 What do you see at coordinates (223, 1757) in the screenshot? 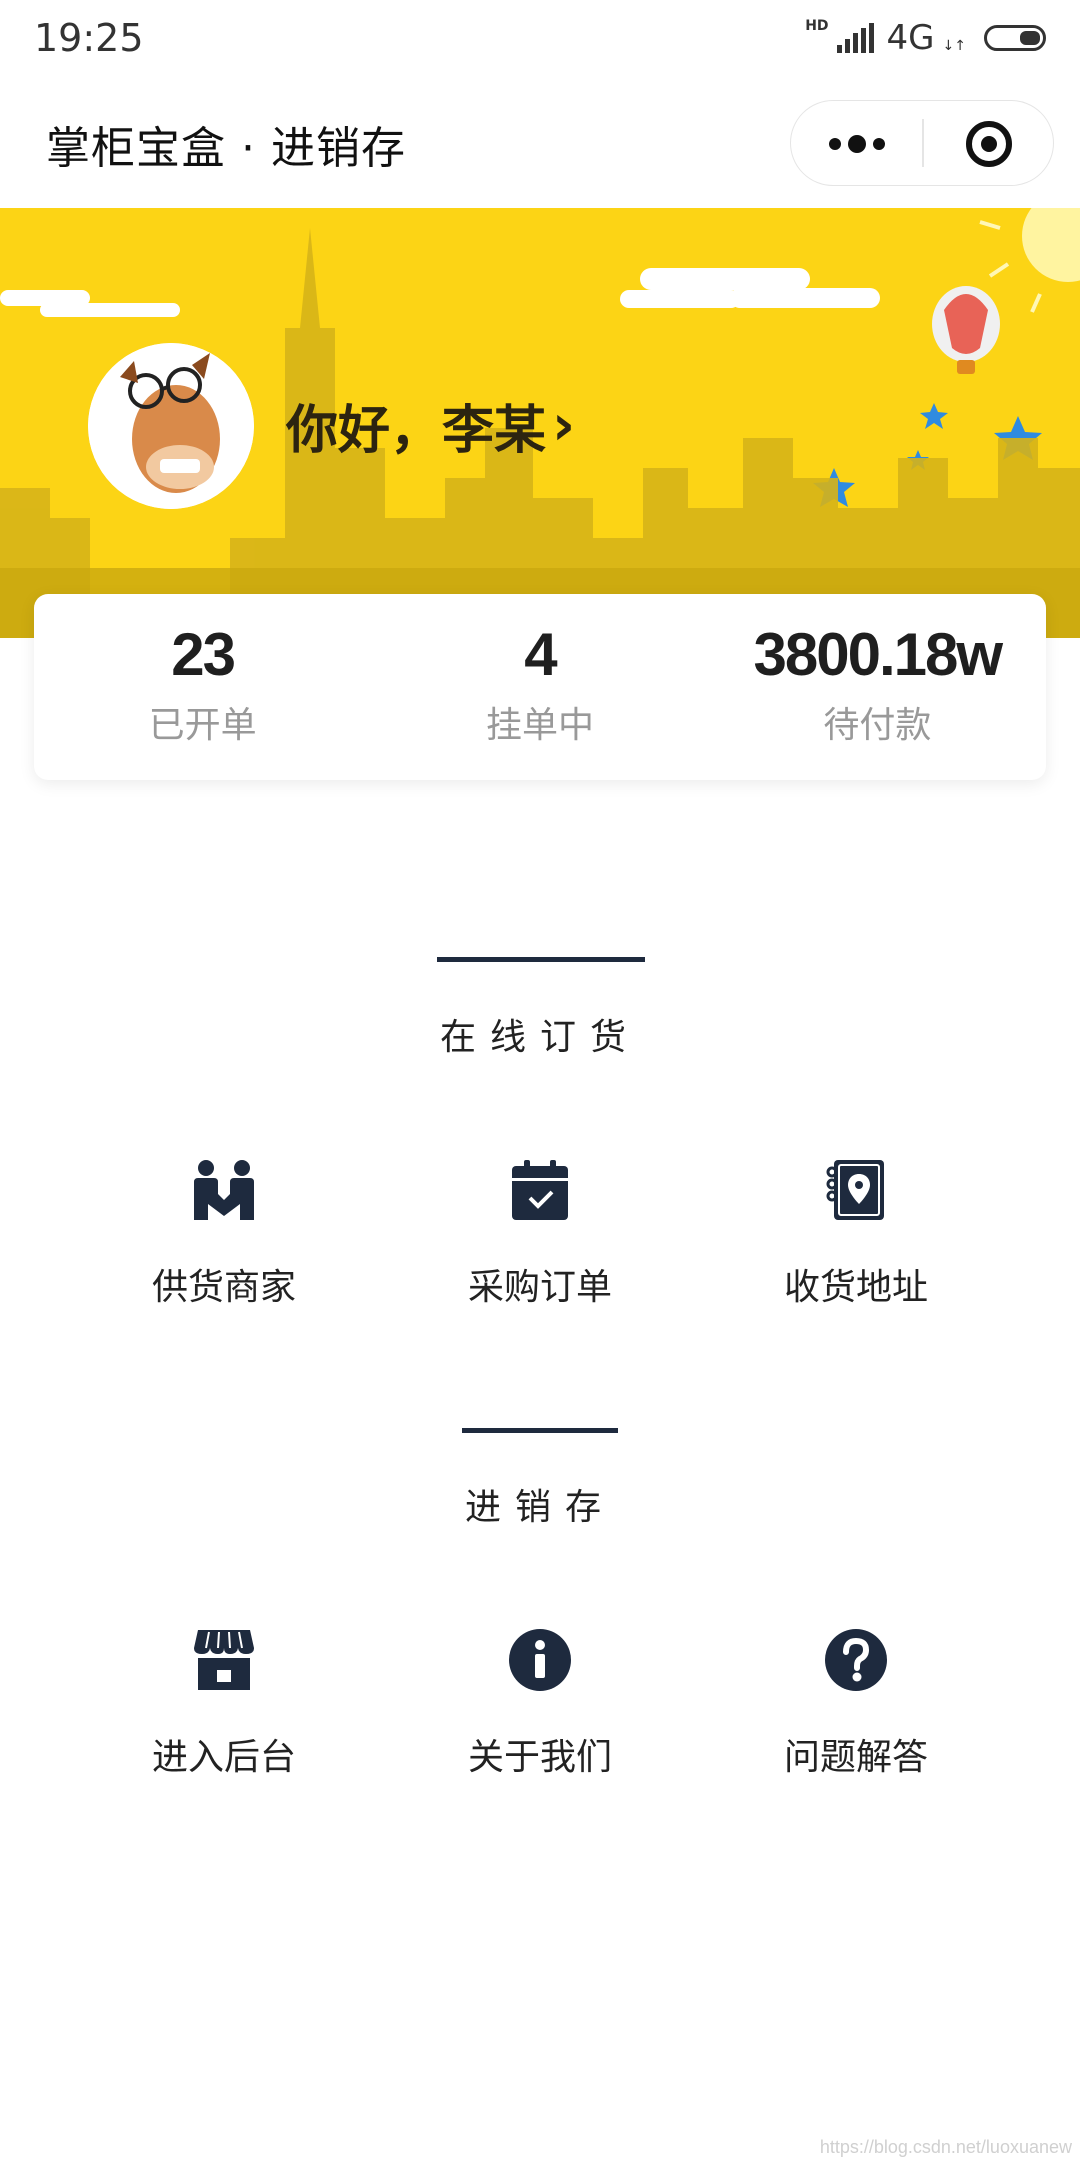
I see `grid-label: 进入后台` at bounding box center [223, 1757].